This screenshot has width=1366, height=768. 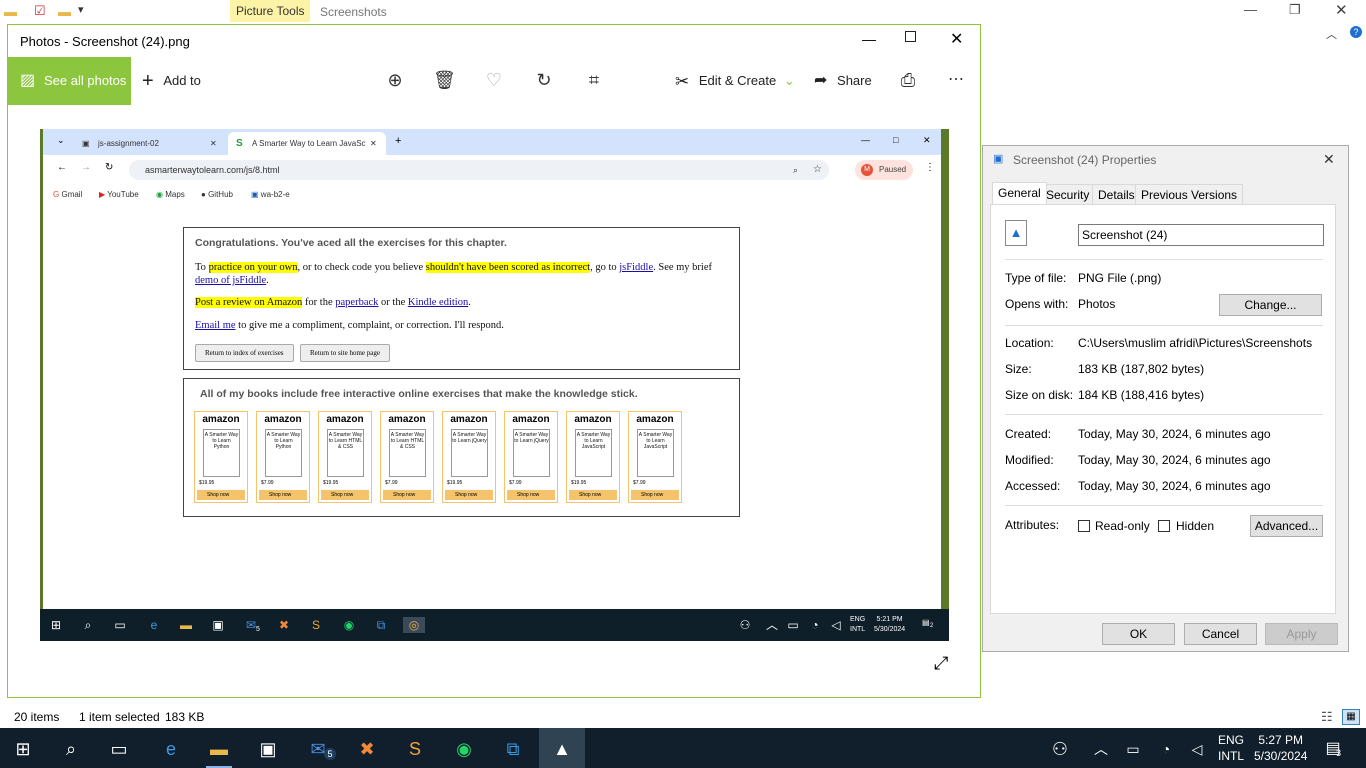 I want to click on store-icon: ▣, so click(x=268, y=749).